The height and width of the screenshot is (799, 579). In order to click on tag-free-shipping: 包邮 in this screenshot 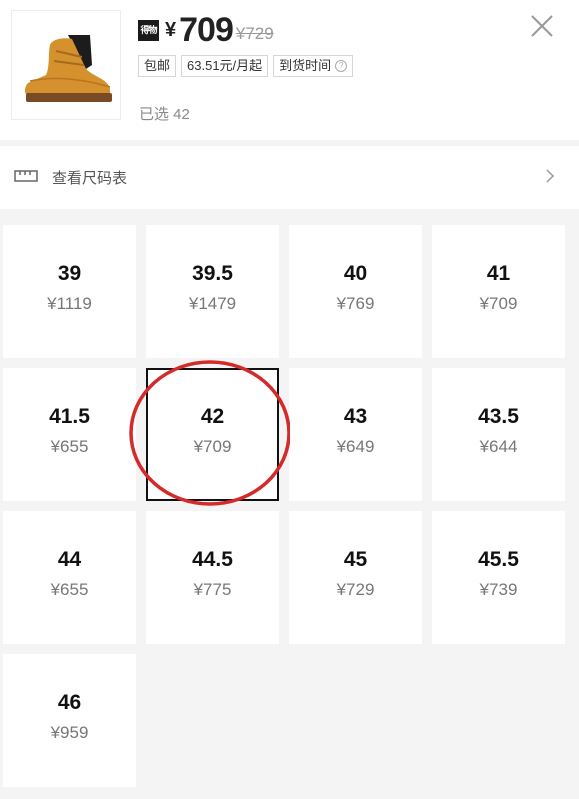, I will do `click(157, 66)`.